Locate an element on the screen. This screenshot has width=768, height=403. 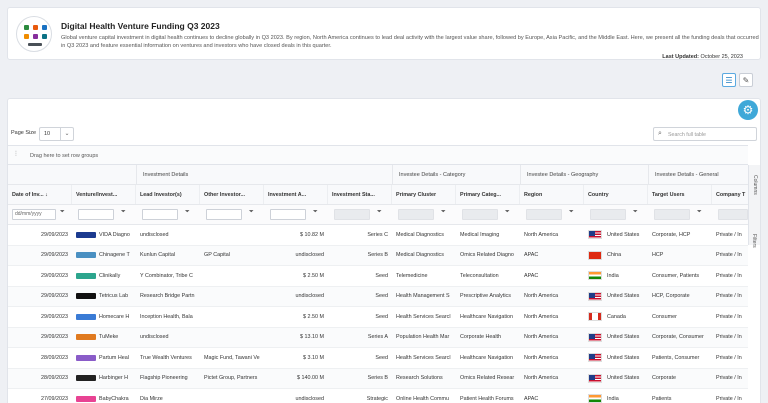
page-title: Digital Health Venture Funding Q3 2023 is located at coordinates (140, 26).